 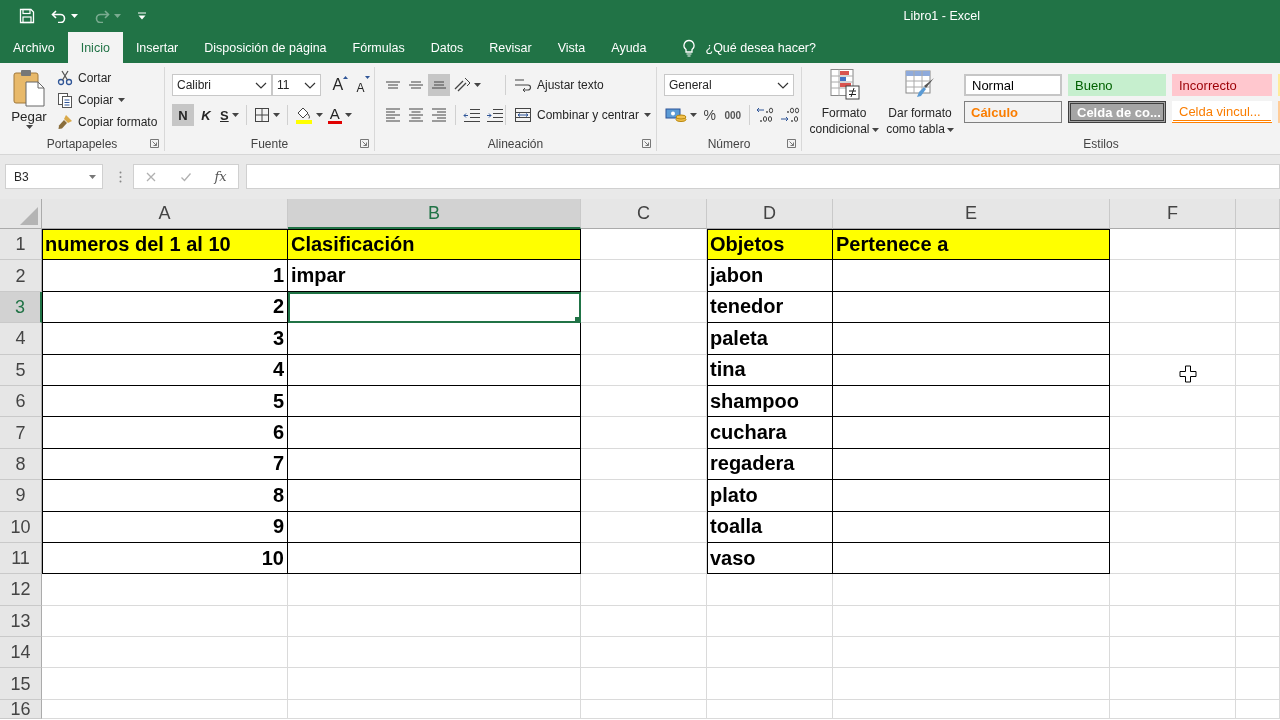 I want to click on row-header: 13, so click(x=21, y=621).